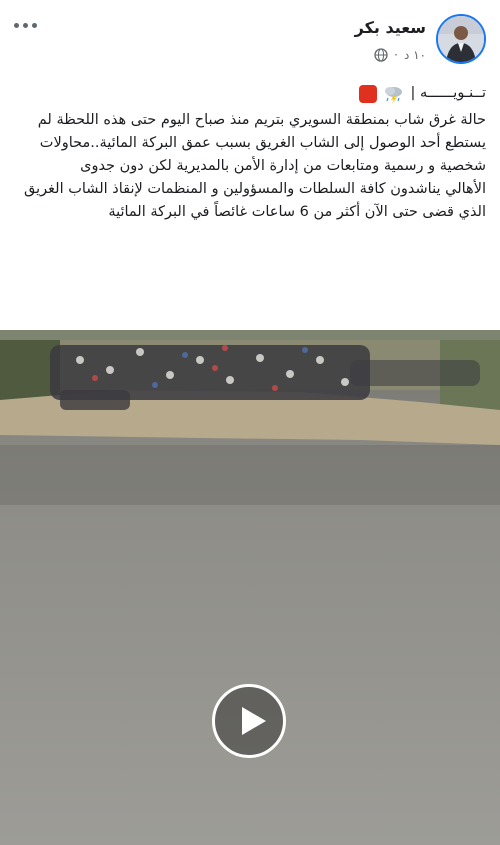  What do you see at coordinates (390, 27) in the screenshot?
I see `author-name: سعيد بكر` at bounding box center [390, 27].